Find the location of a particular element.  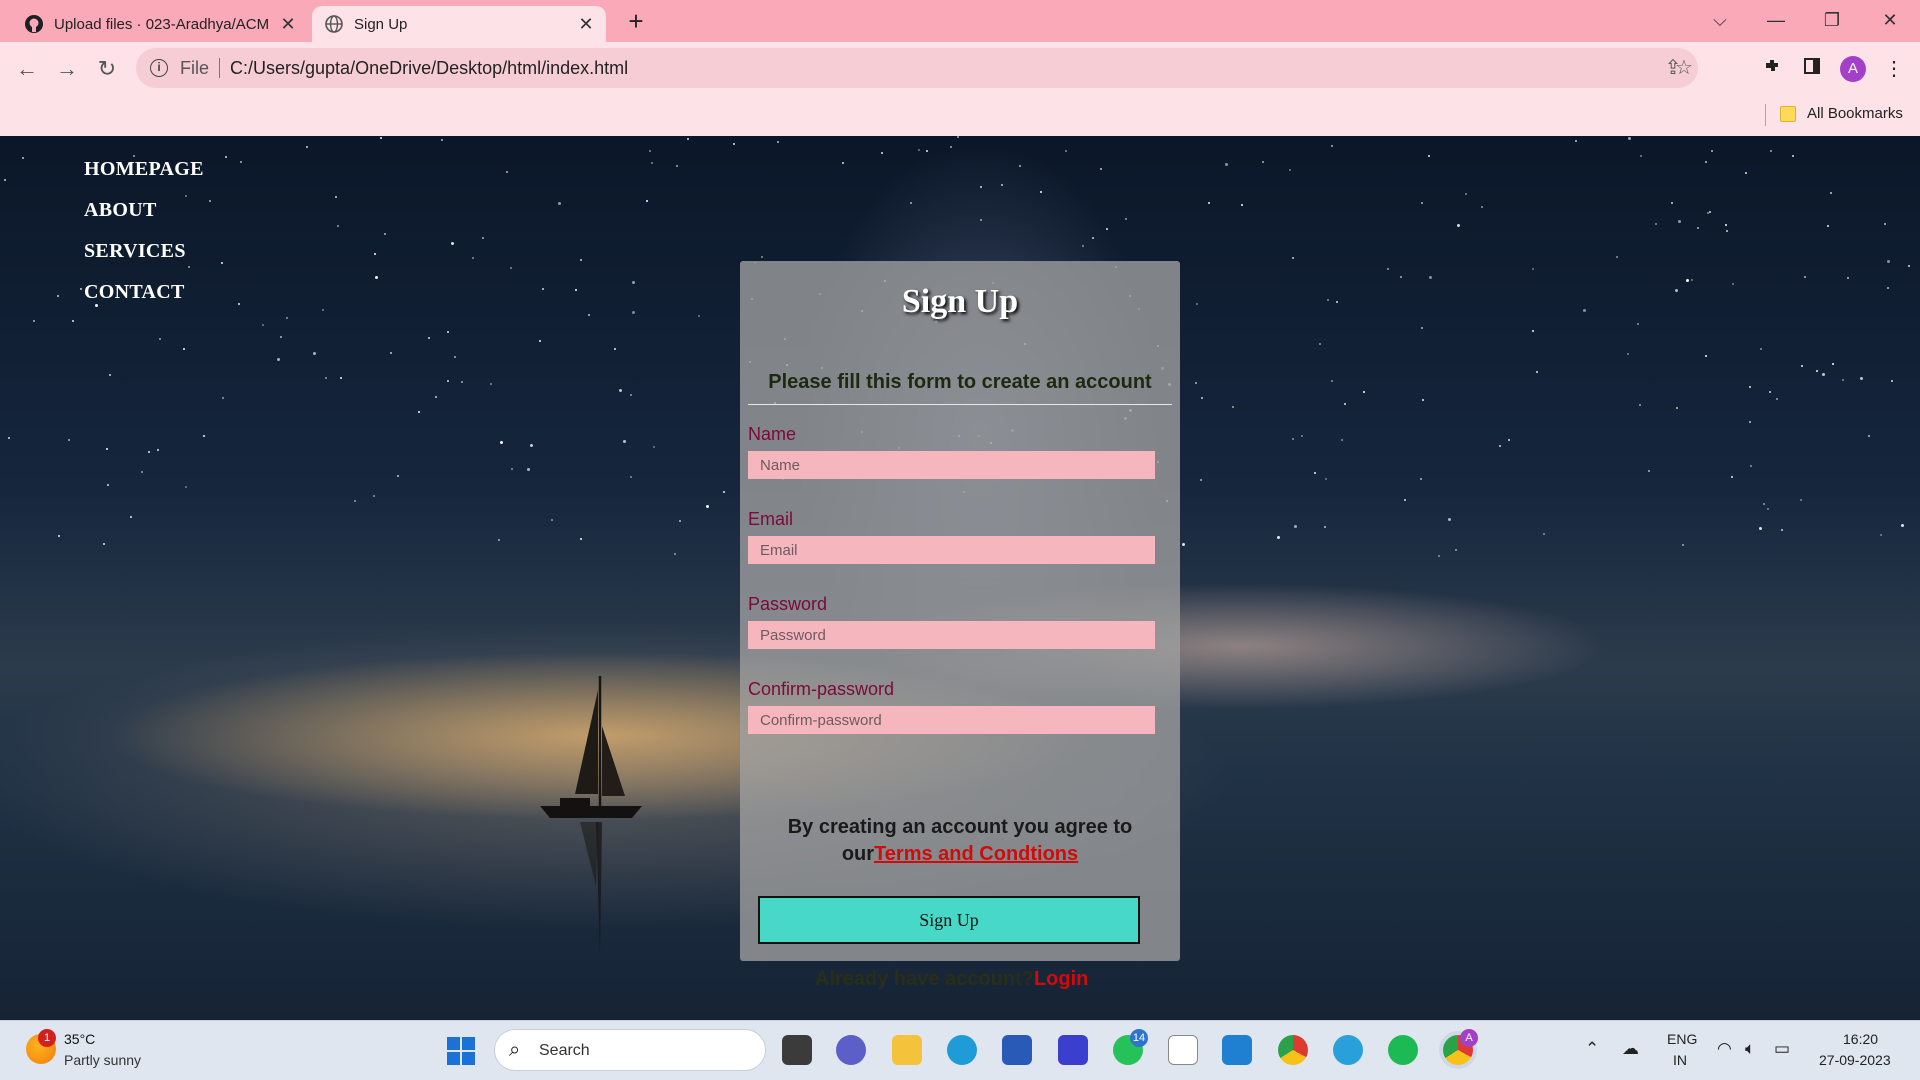

login-link: Login is located at coordinates (1061, 979).